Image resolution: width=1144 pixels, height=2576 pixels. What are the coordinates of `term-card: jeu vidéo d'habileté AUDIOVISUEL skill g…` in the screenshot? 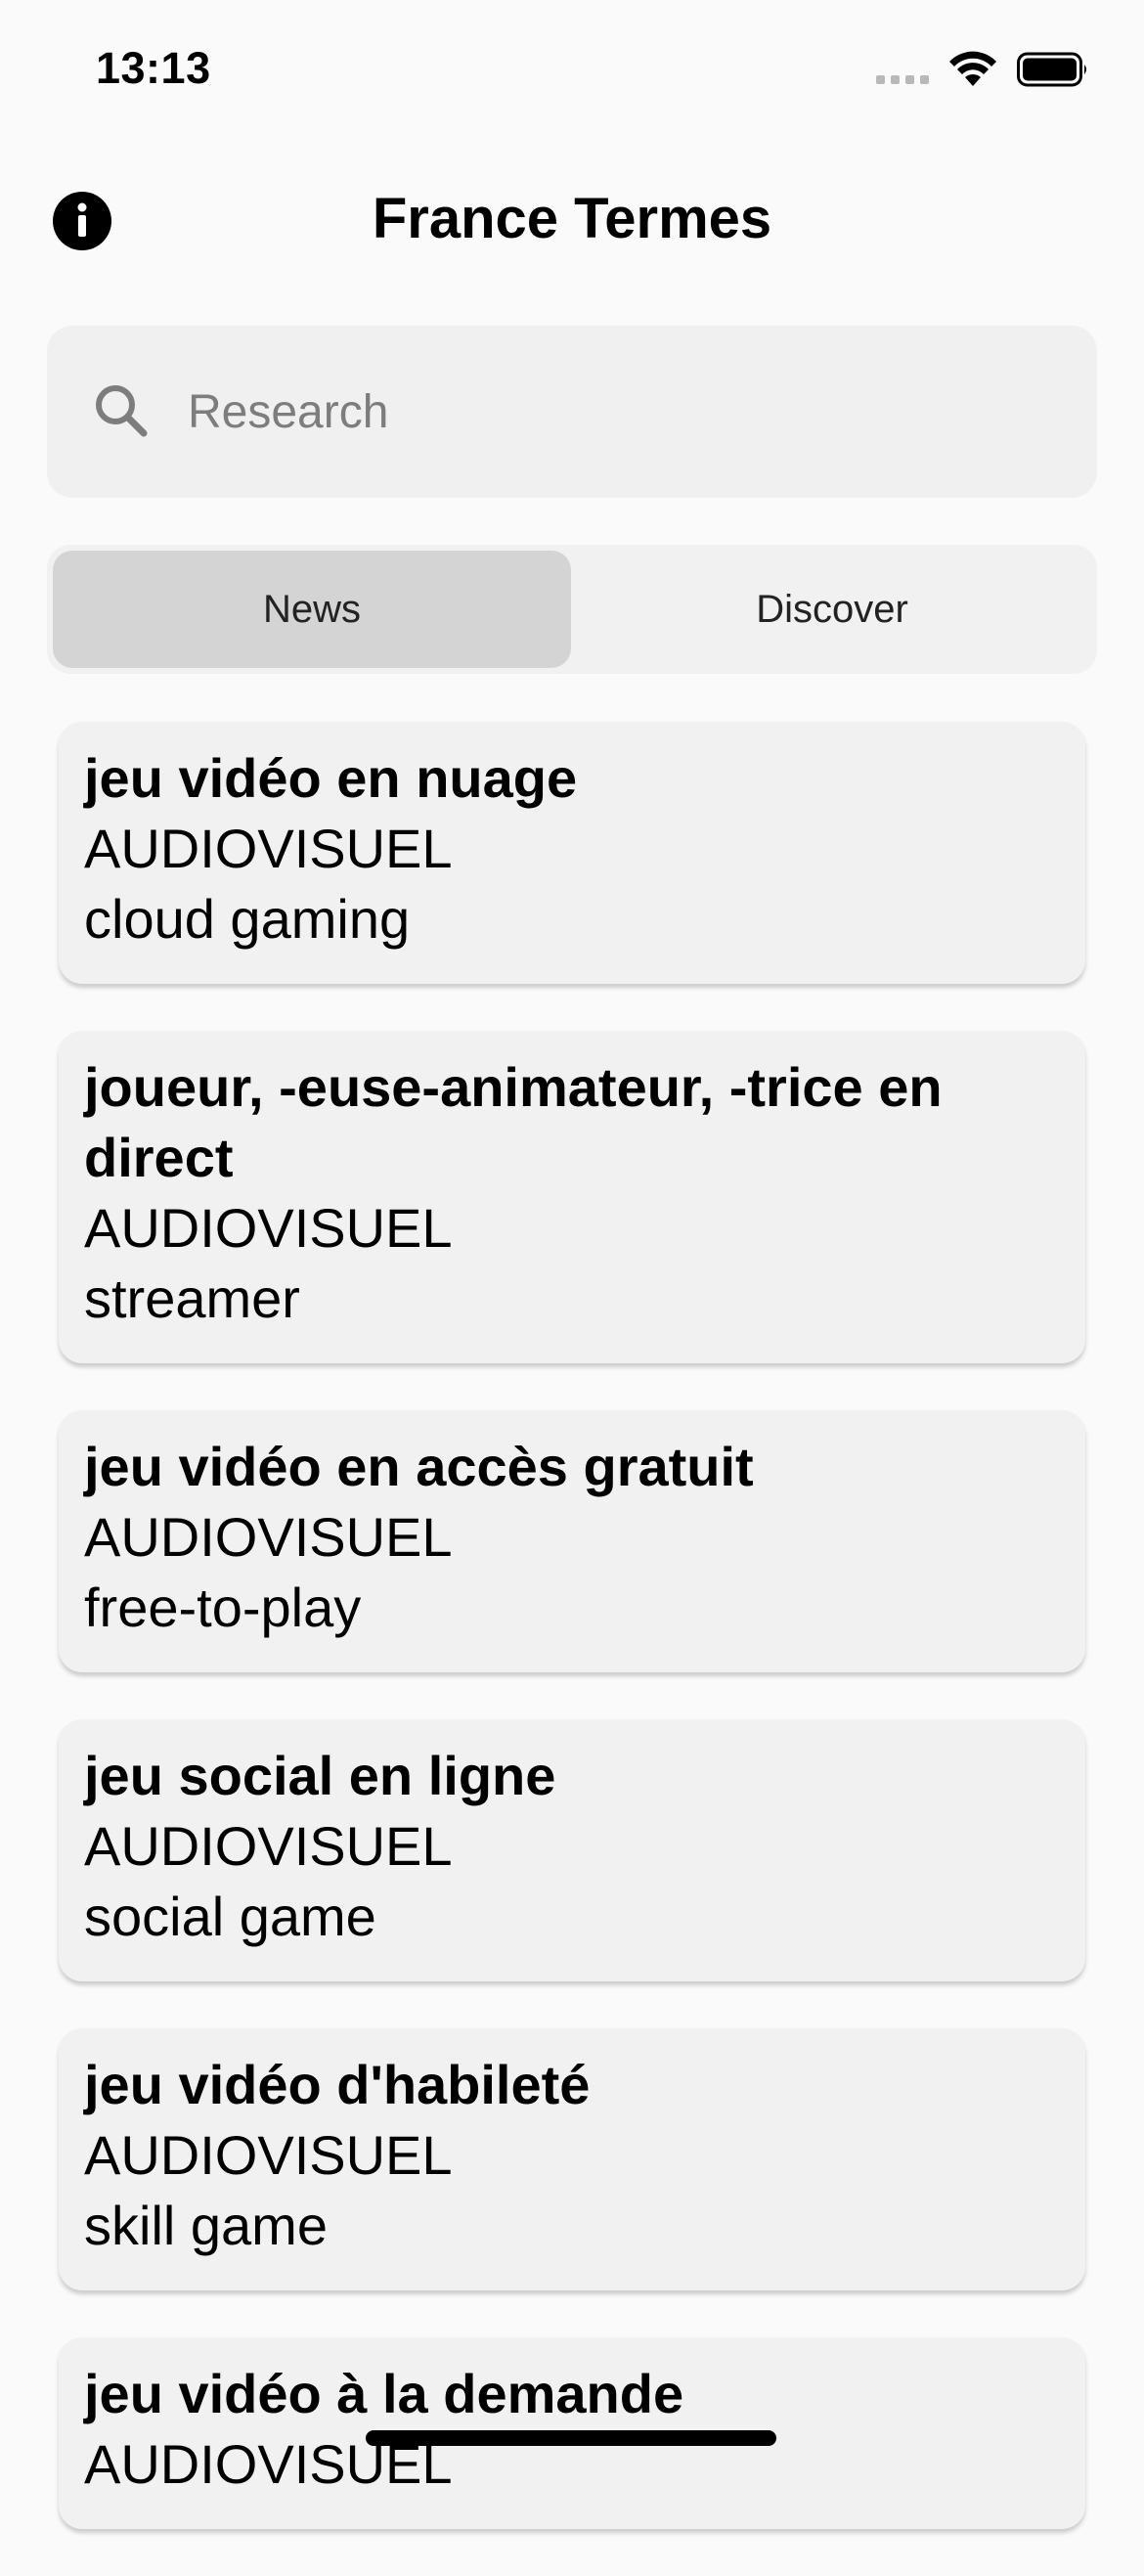 It's located at (572, 2159).